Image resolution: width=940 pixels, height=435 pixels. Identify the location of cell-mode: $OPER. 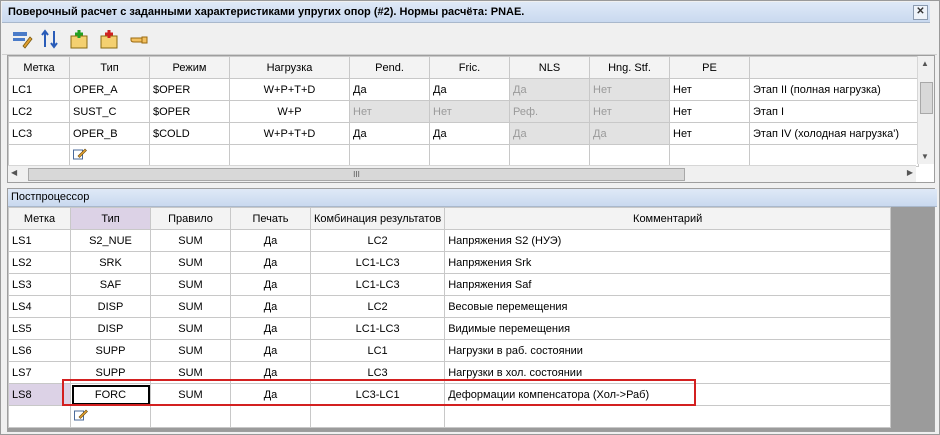
(189, 111).